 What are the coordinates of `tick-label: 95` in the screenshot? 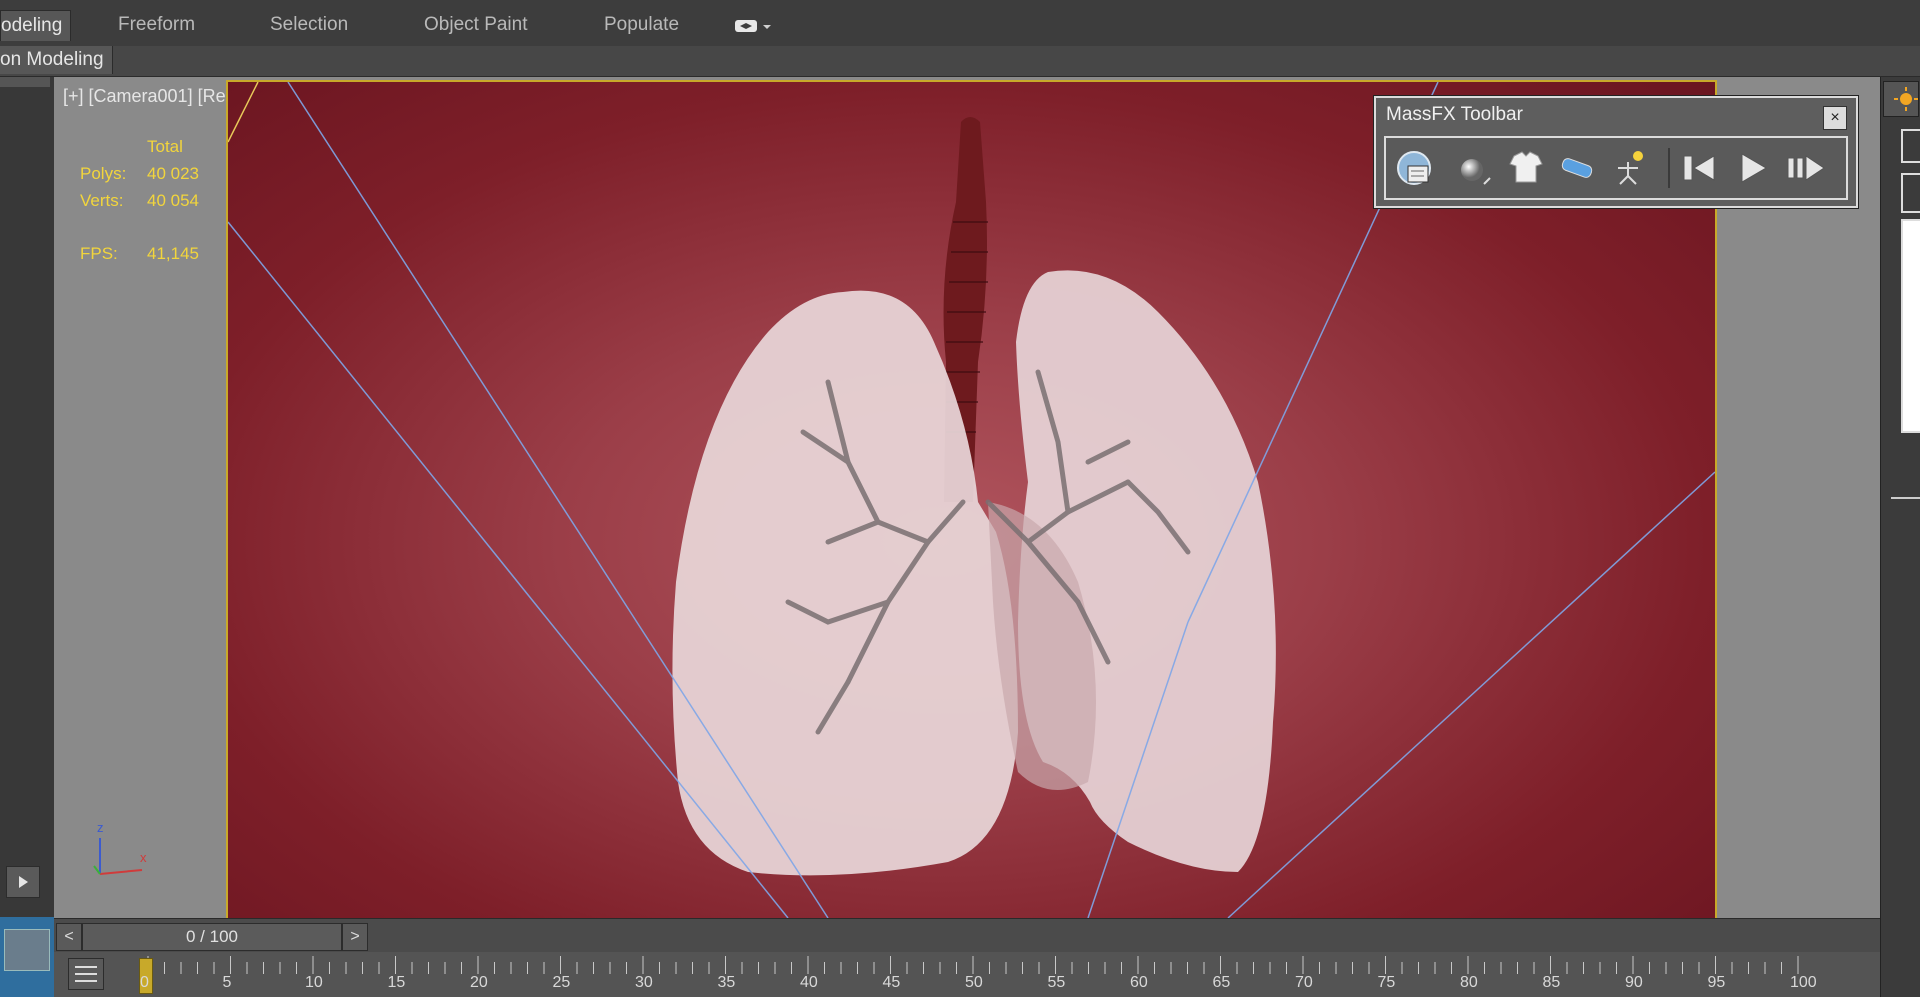 It's located at (1716, 982).